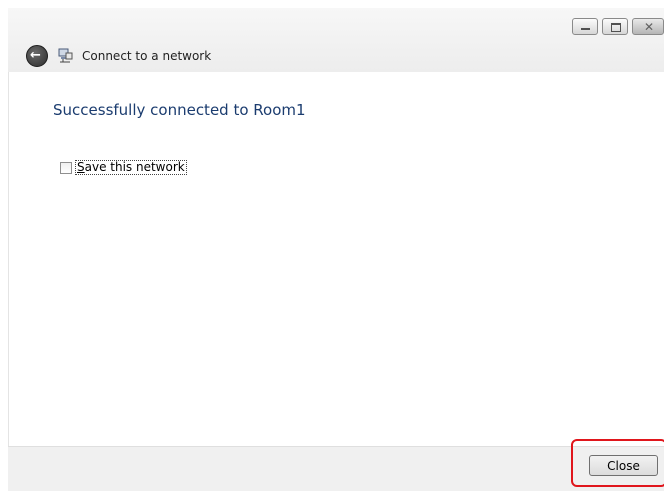 This screenshot has width=664, height=491. I want to click on back-button: ←, so click(37, 56).